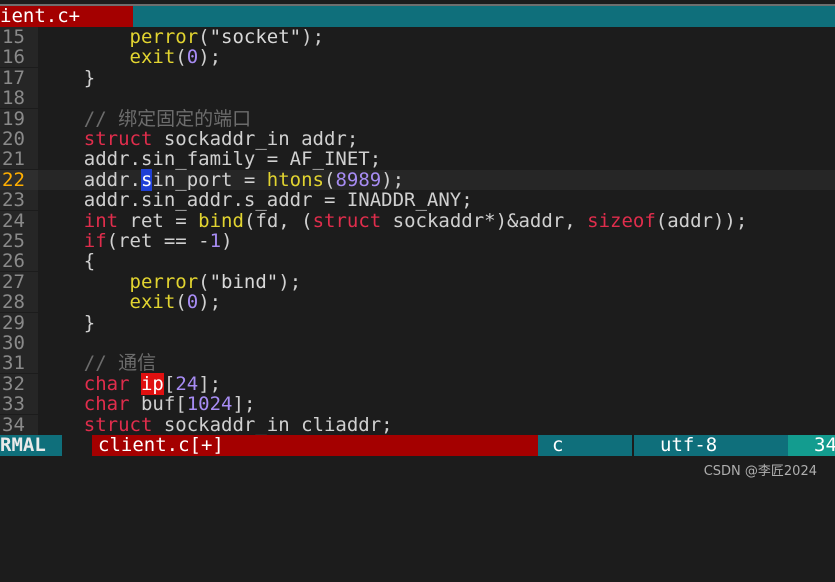 This screenshot has width=835, height=582. I want to click on code-token: int, so click(101, 220).